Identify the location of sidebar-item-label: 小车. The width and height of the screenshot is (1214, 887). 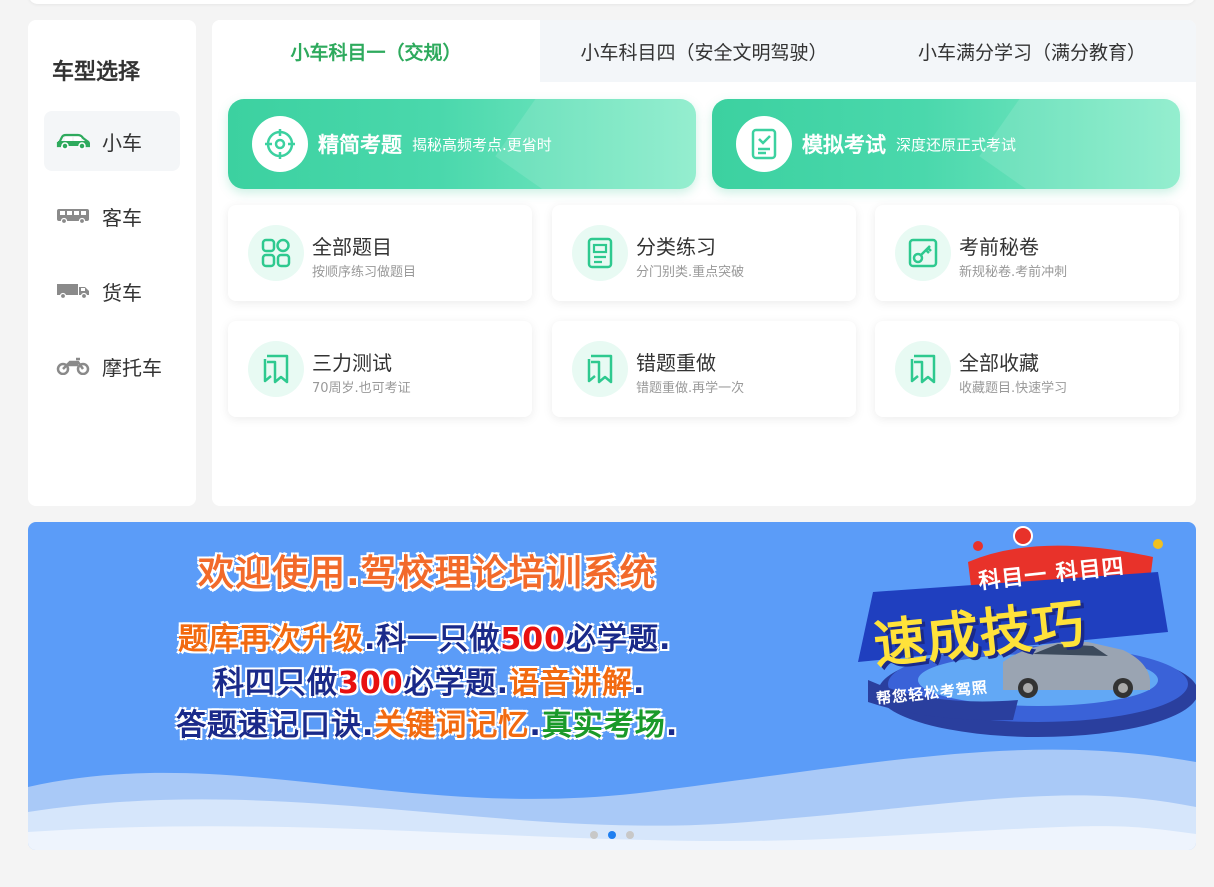
(122, 142).